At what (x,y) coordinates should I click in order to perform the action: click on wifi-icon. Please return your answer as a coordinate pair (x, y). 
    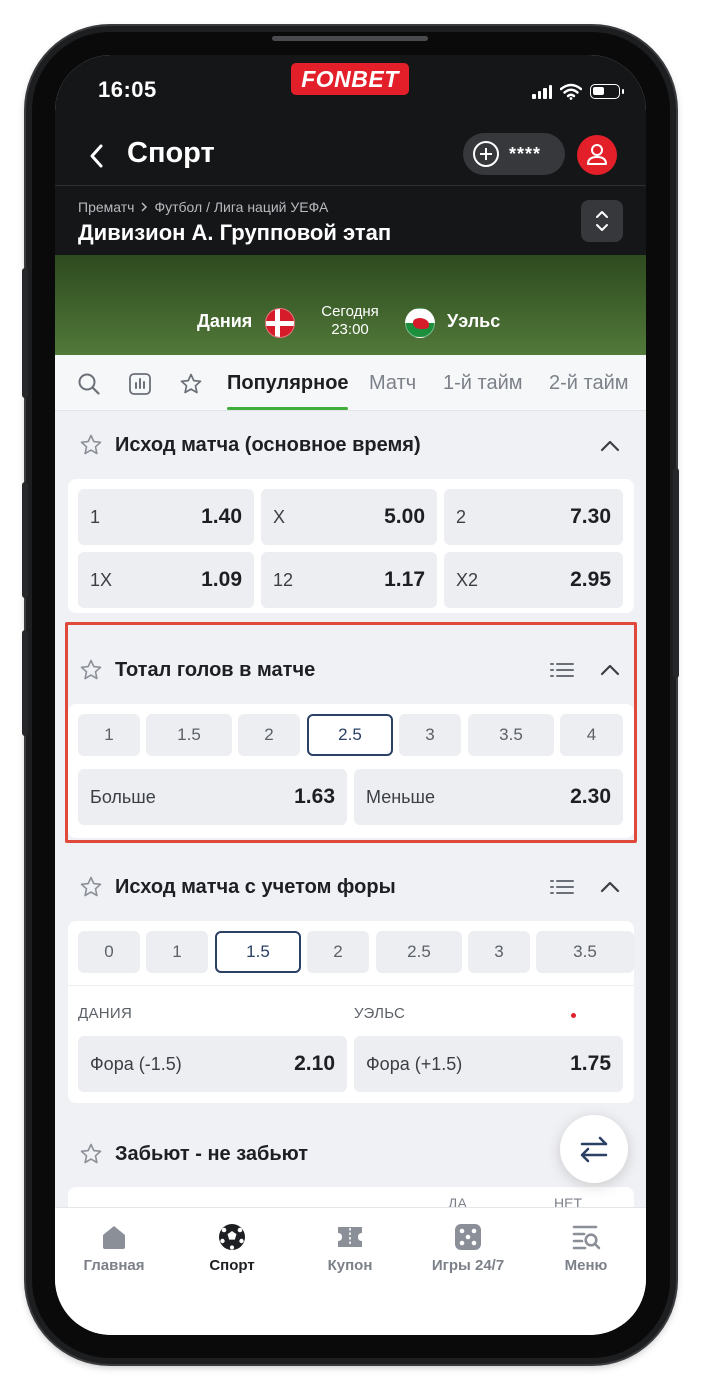
    Looking at the image, I should click on (571, 91).